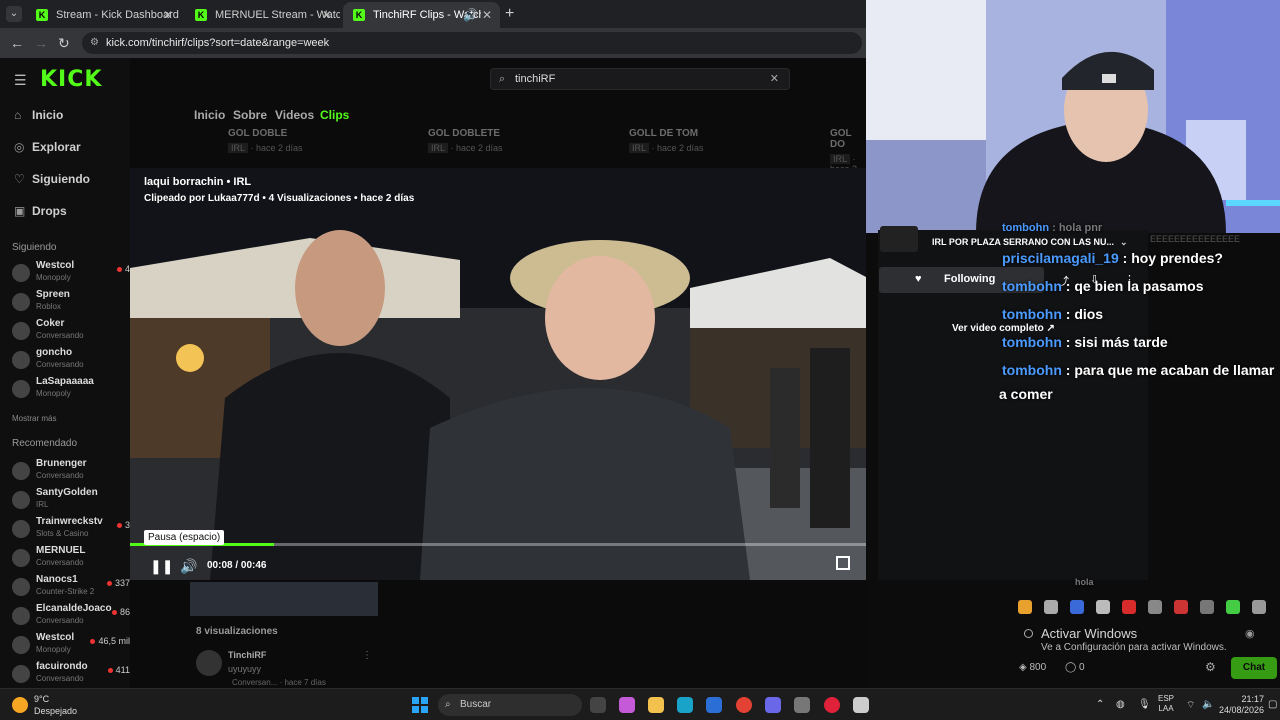 The image size is (1280, 720). Describe the element at coordinates (265, 140) in the screenshot. I see `clip-card: GOL DOBLE IRL · hace 2 días` at that location.